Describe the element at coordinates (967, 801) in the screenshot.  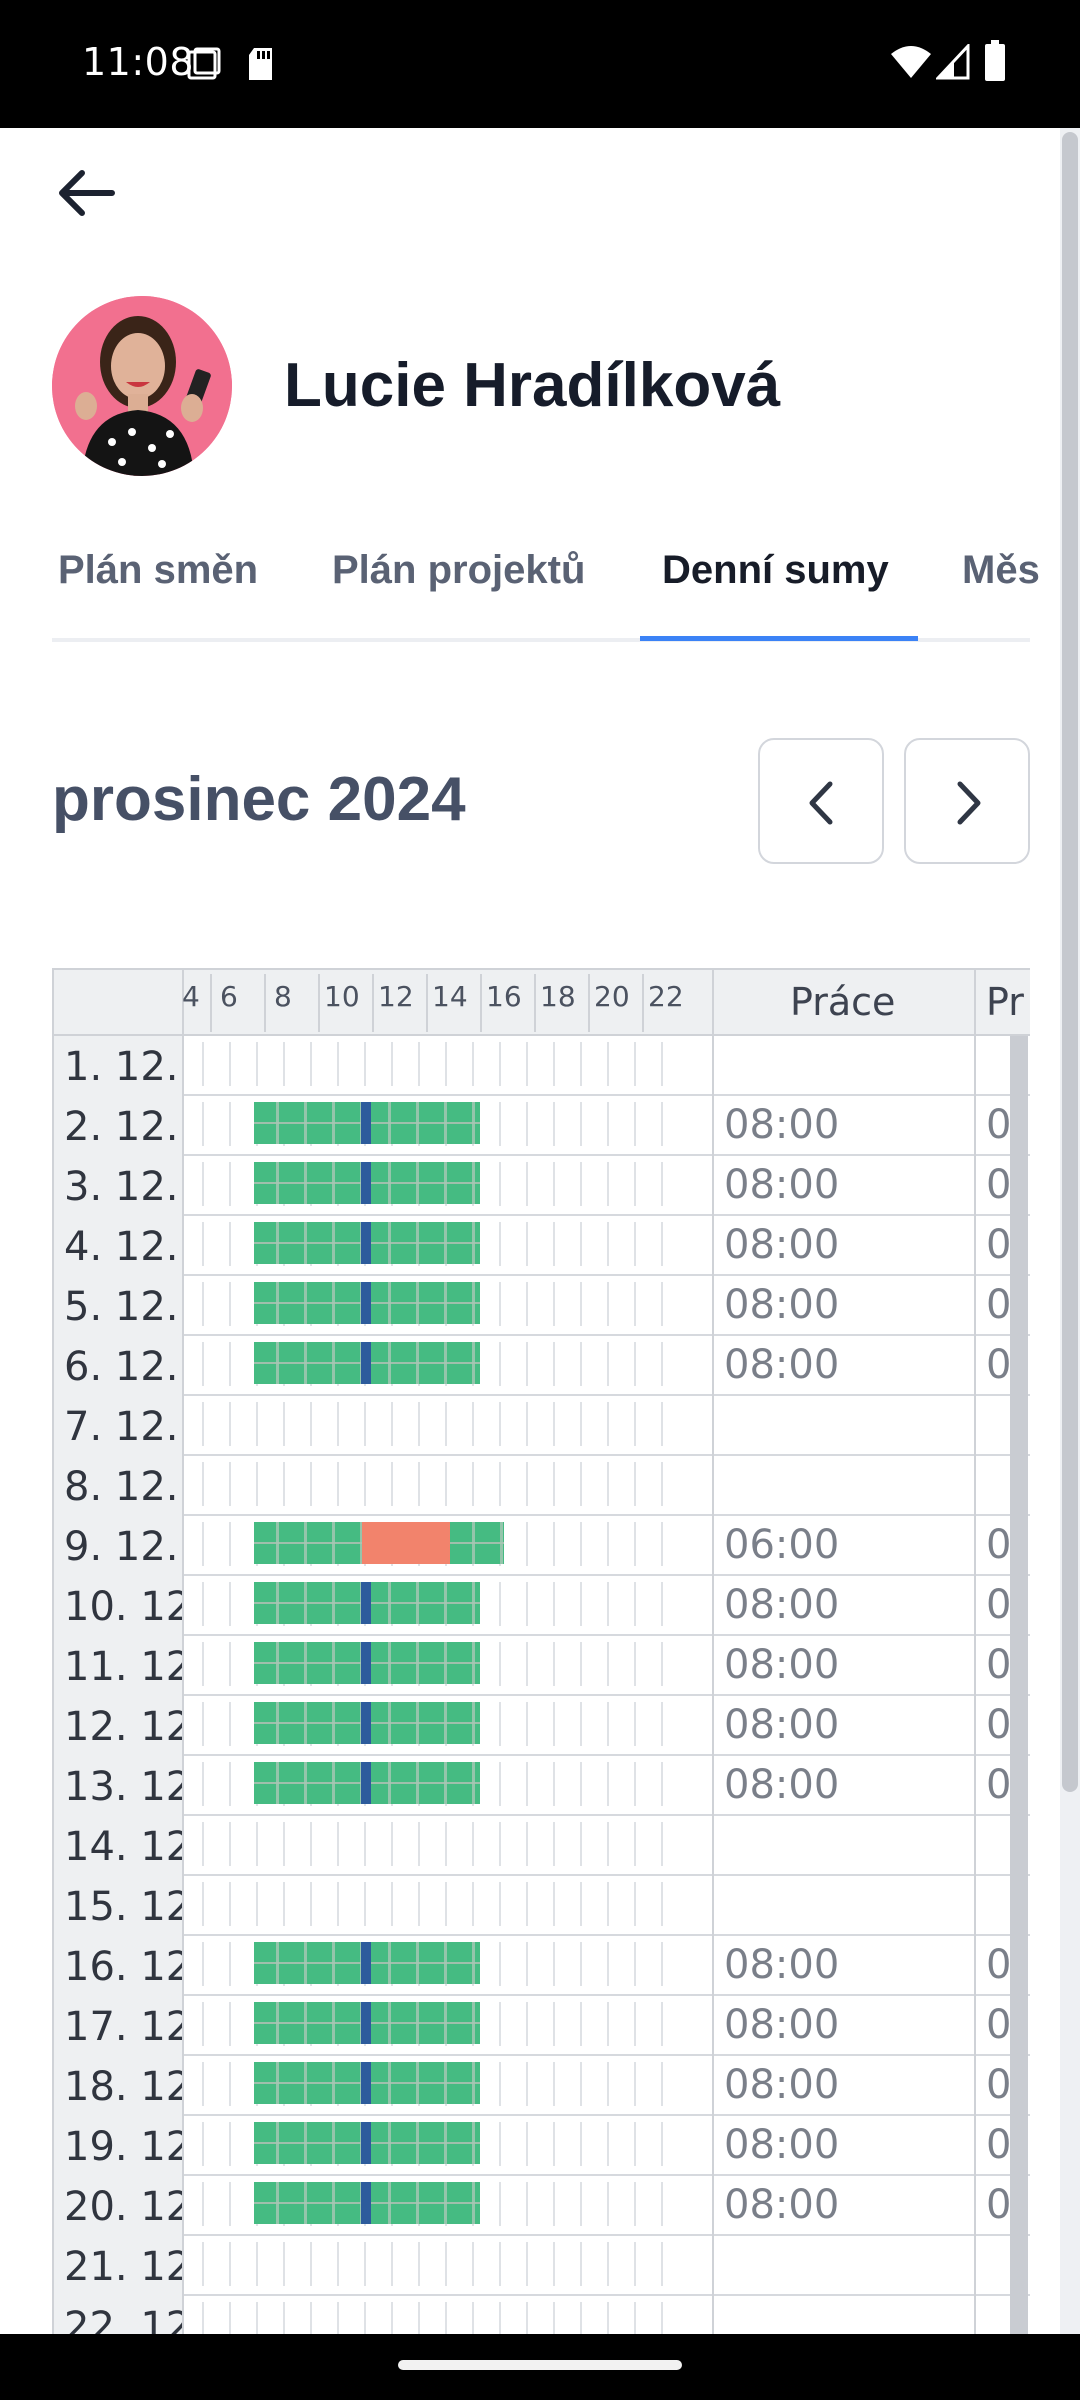
I see `next-month-button` at that location.